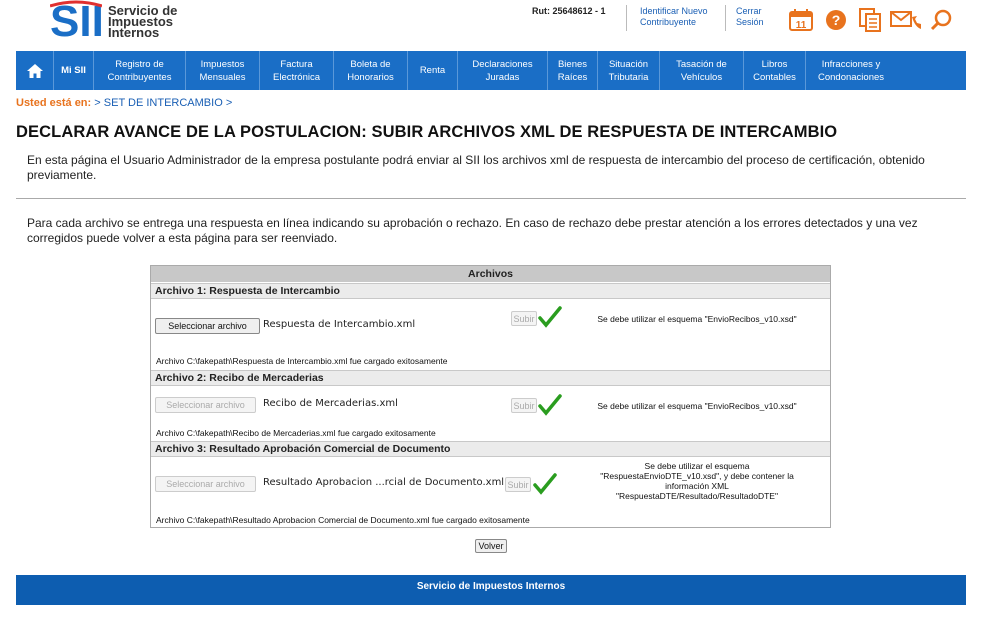  Describe the element at coordinates (490, 274) in the screenshot. I see `table-header: Archivos` at that location.